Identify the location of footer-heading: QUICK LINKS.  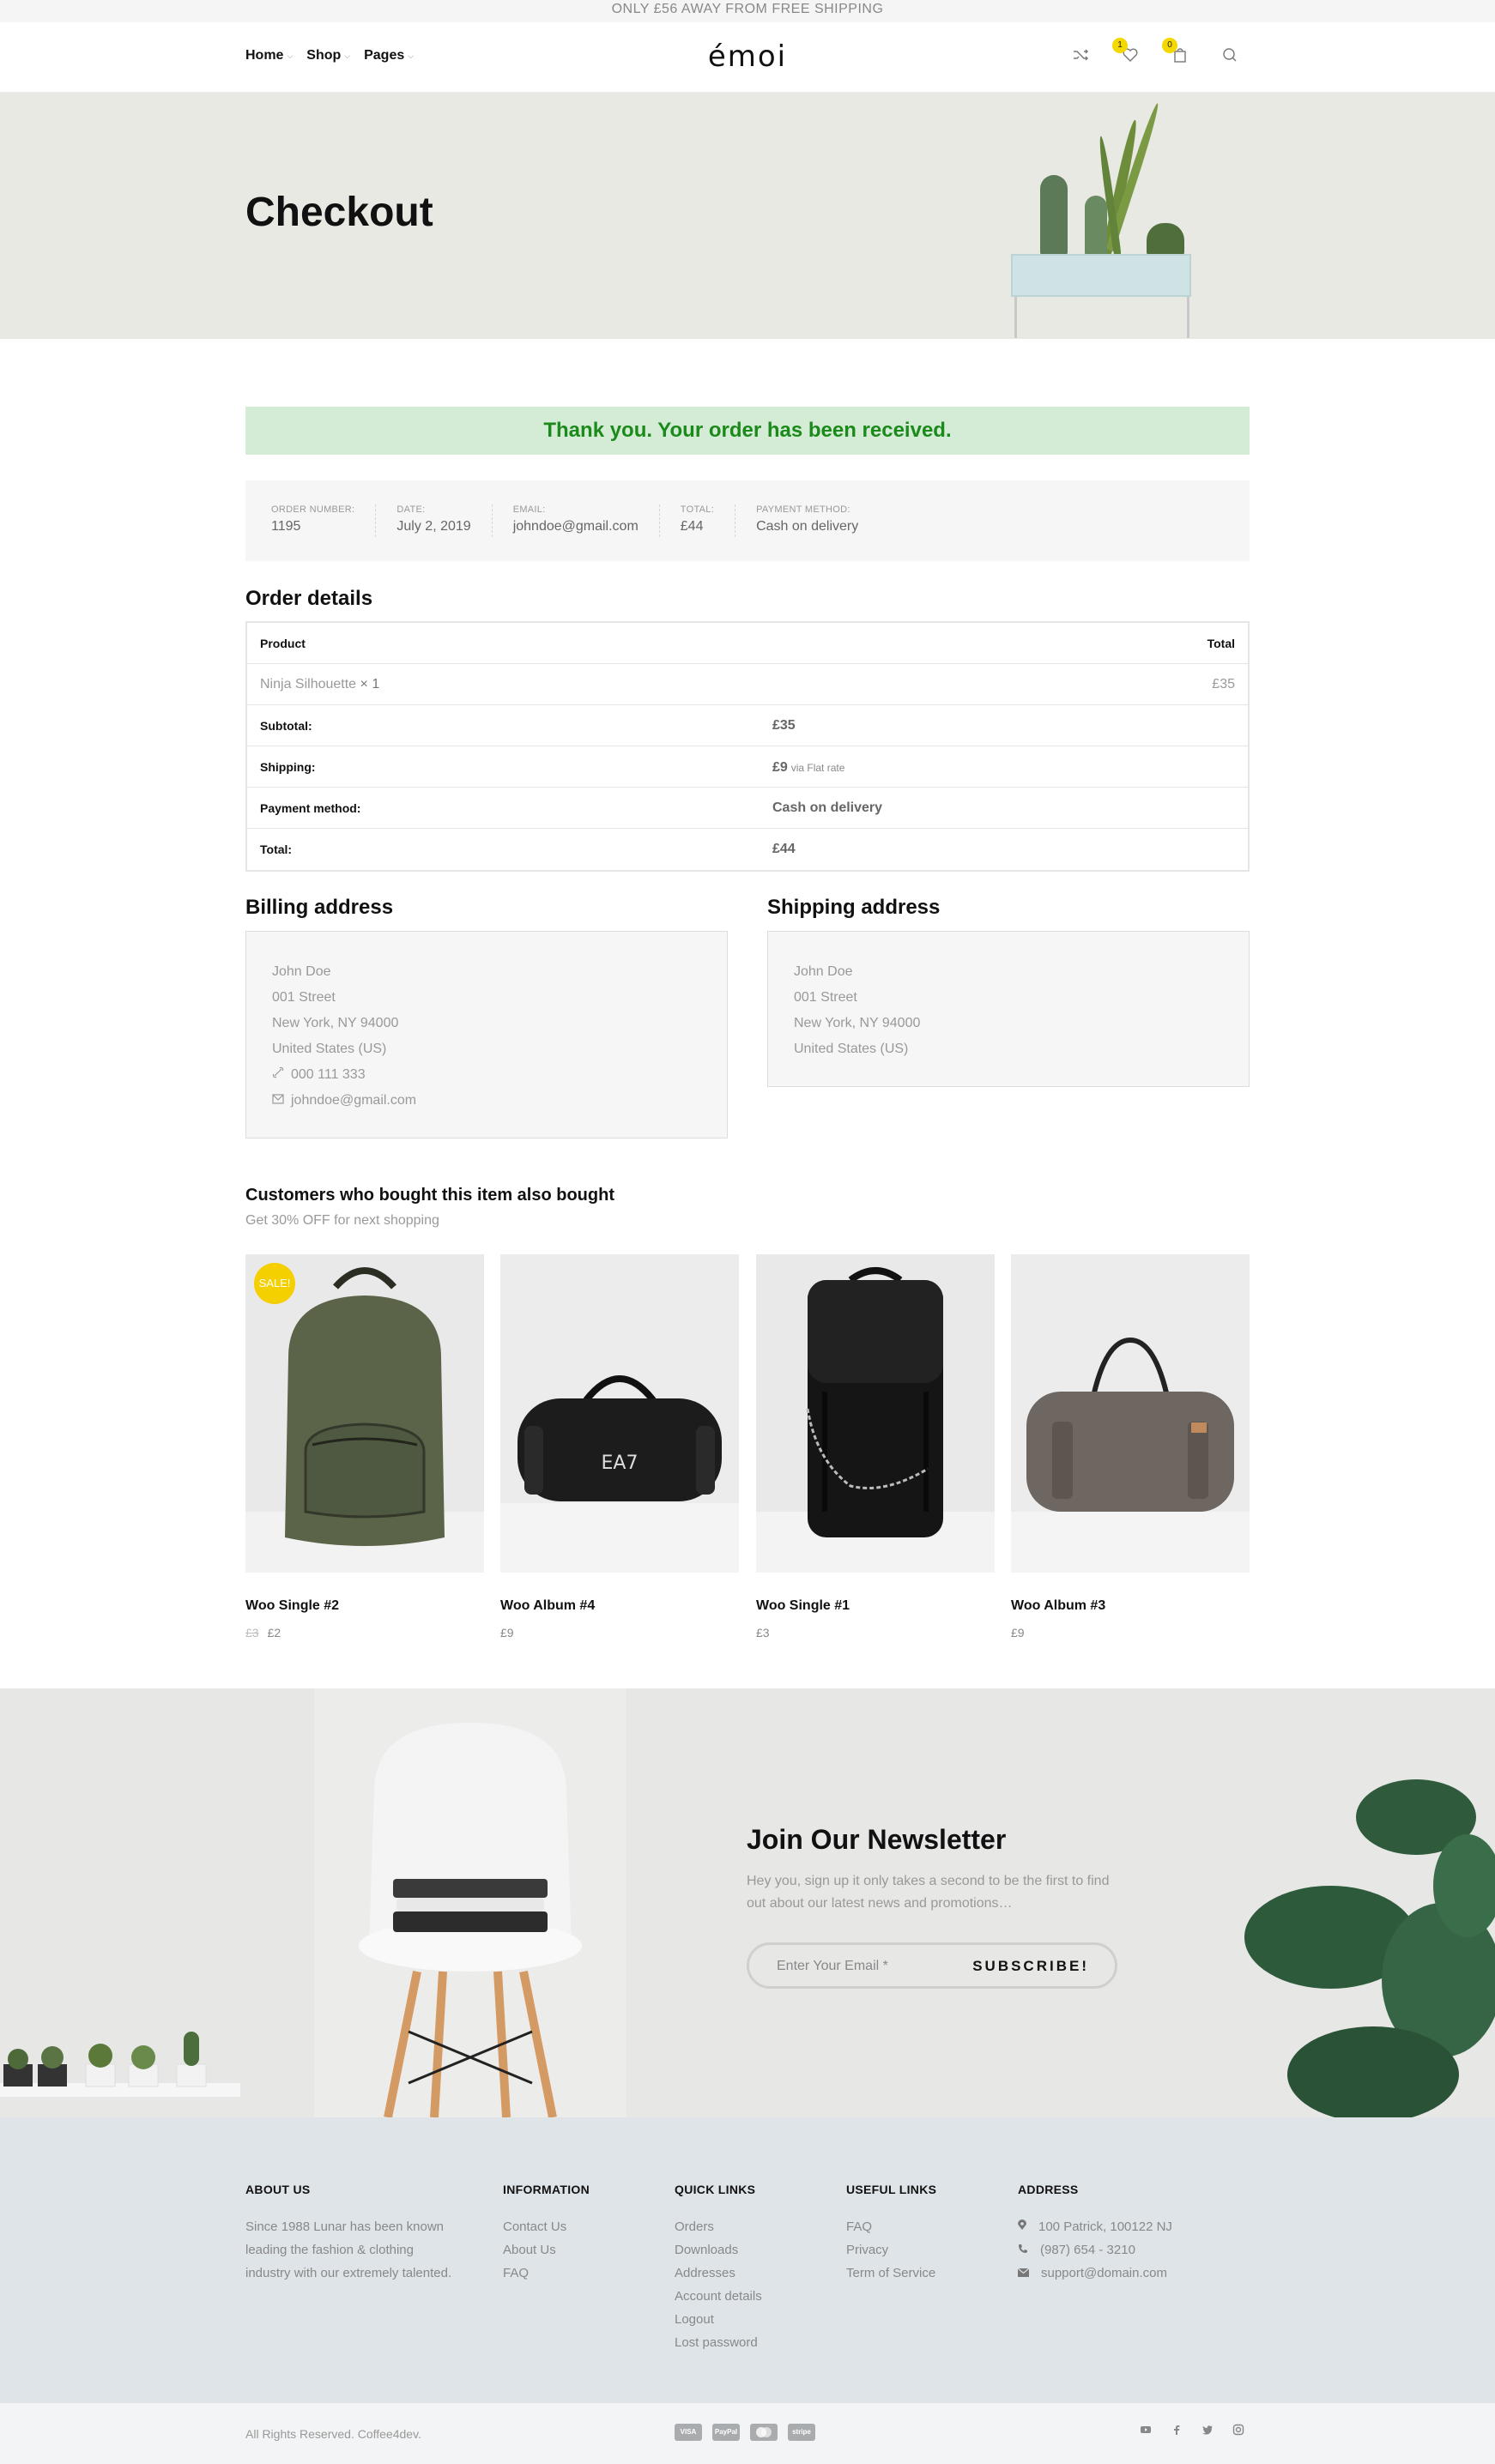
(715, 2189).